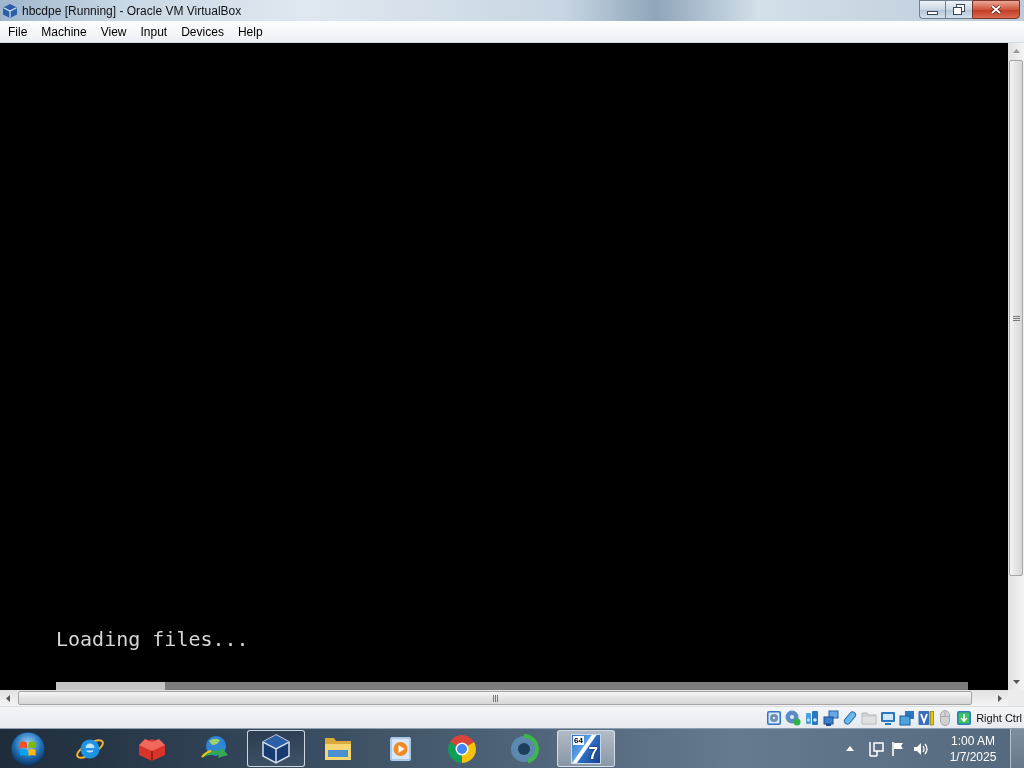  Describe the element at coordinates (793, 717) in the screenshot. I see `disc-icon` at that location.